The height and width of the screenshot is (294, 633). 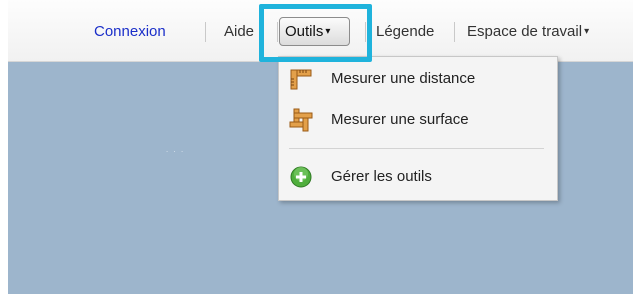 I want to click on workspace-label: Espace de travail, so click(x=525, y=31).